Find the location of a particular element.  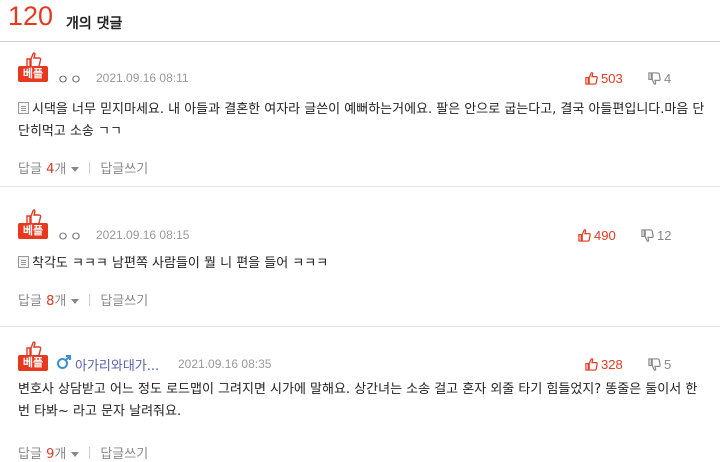

upvote-button: 503 is located at coordinates (604, 78).